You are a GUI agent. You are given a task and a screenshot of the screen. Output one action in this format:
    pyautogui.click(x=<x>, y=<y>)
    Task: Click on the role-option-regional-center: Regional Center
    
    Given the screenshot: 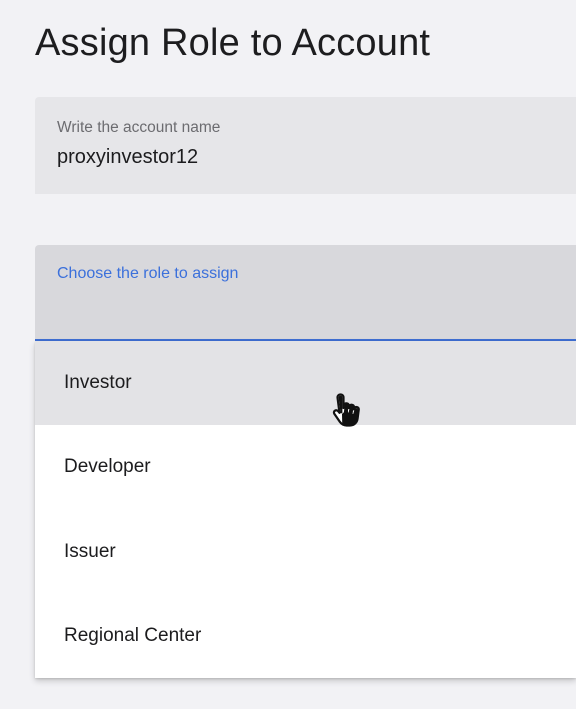 What is the action you would take?
    pyautogui.click(x=305, y=636)
    